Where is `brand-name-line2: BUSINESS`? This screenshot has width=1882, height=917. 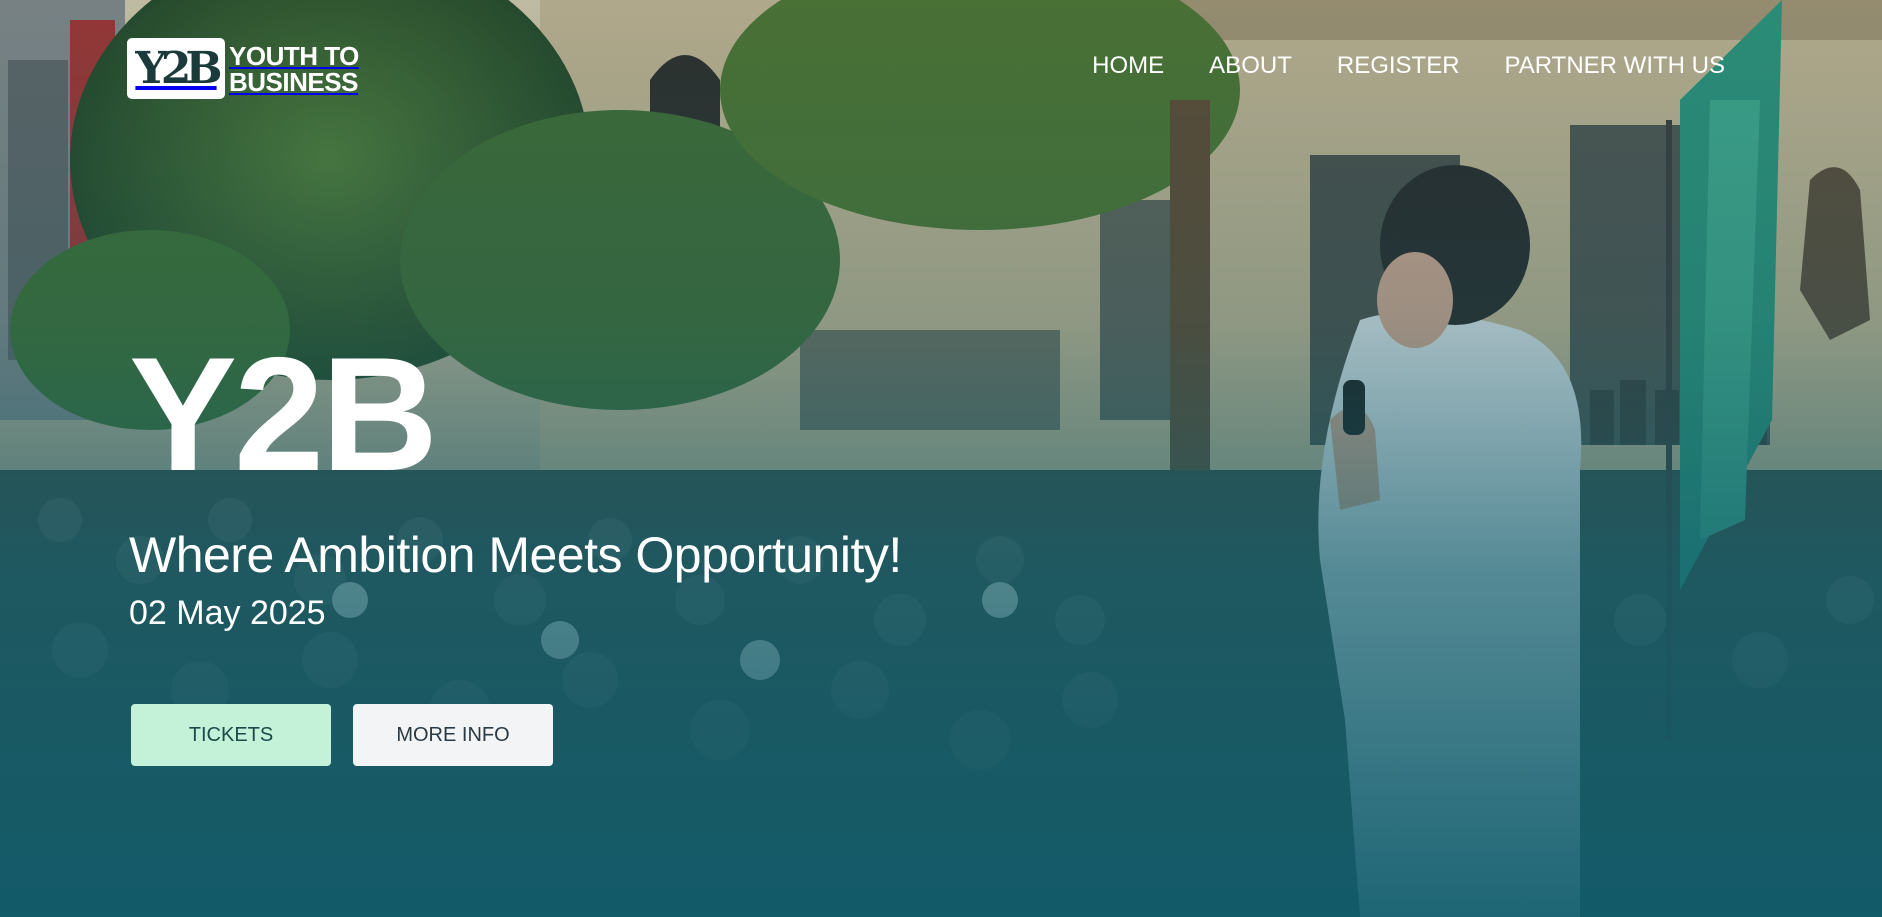
brand-name-line2: BUSINESS is located at coordinates (293, 81).